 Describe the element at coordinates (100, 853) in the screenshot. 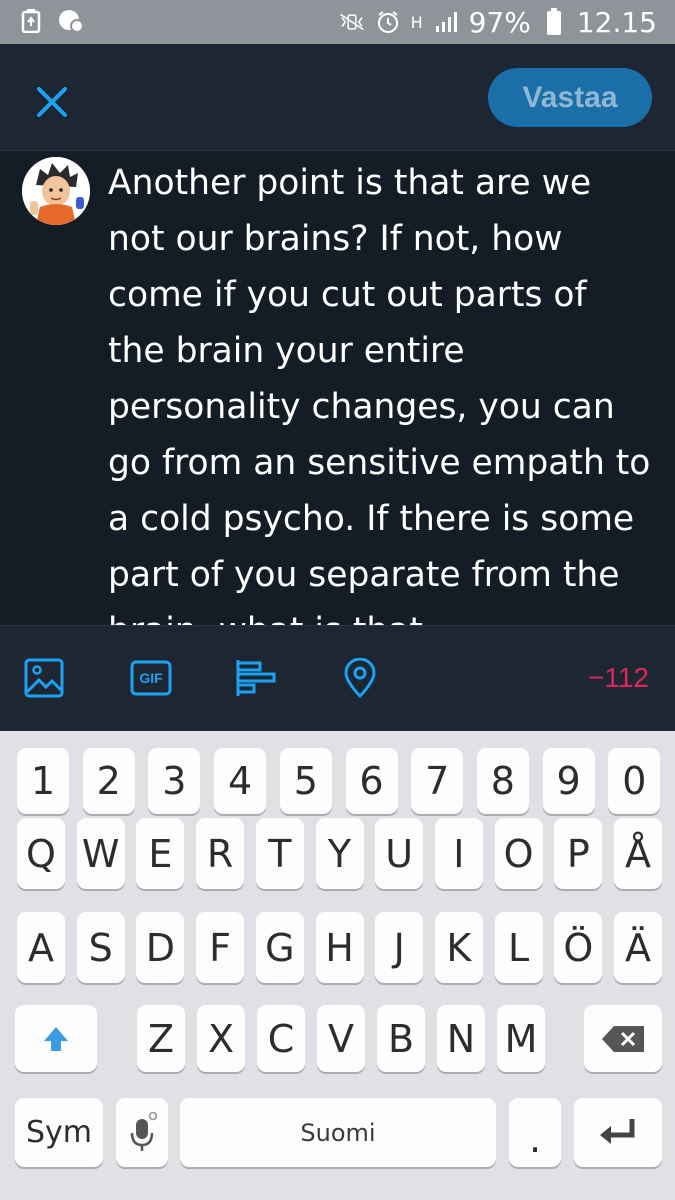

I see `letter-row1-key-2: W` at that location.